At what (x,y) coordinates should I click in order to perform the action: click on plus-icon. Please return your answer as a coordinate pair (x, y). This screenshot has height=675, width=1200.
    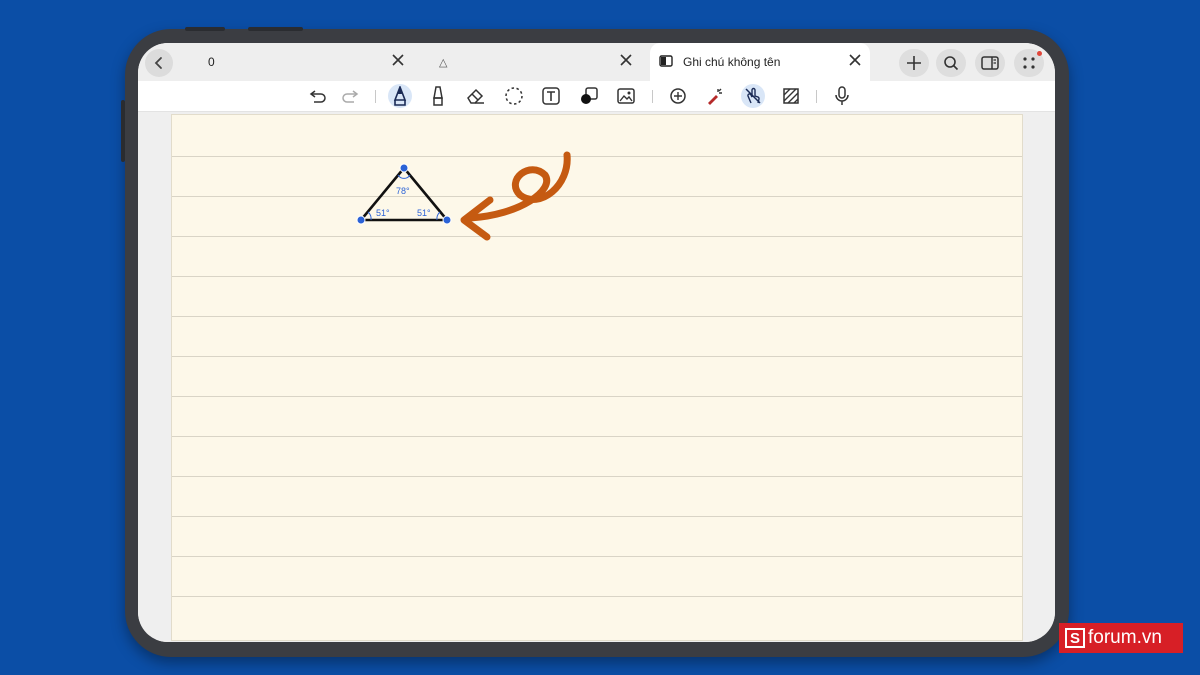
    Looking at the image, I should click on (914, 63).